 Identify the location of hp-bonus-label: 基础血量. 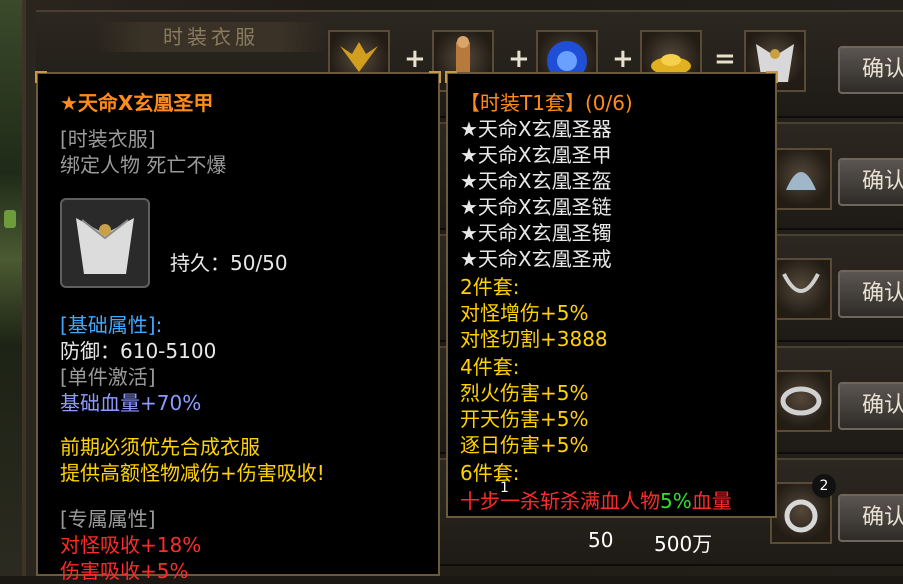
(100, 403).